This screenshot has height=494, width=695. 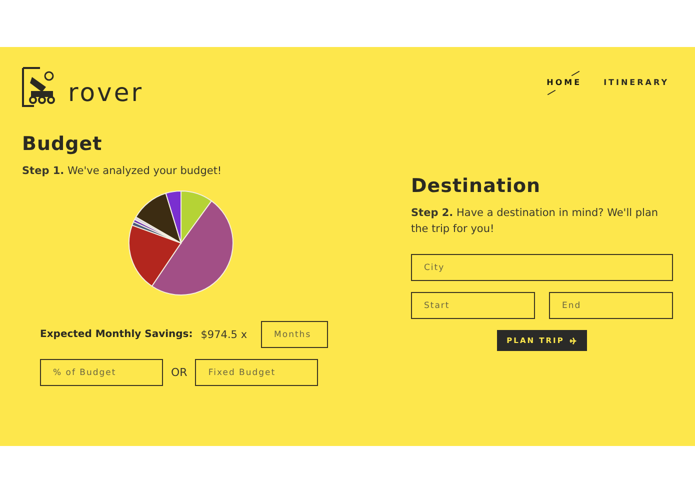 What do you see at coordinates (294, 334) in the screenshot?
I see `months-field: Months` at bounding box center [294, 334].